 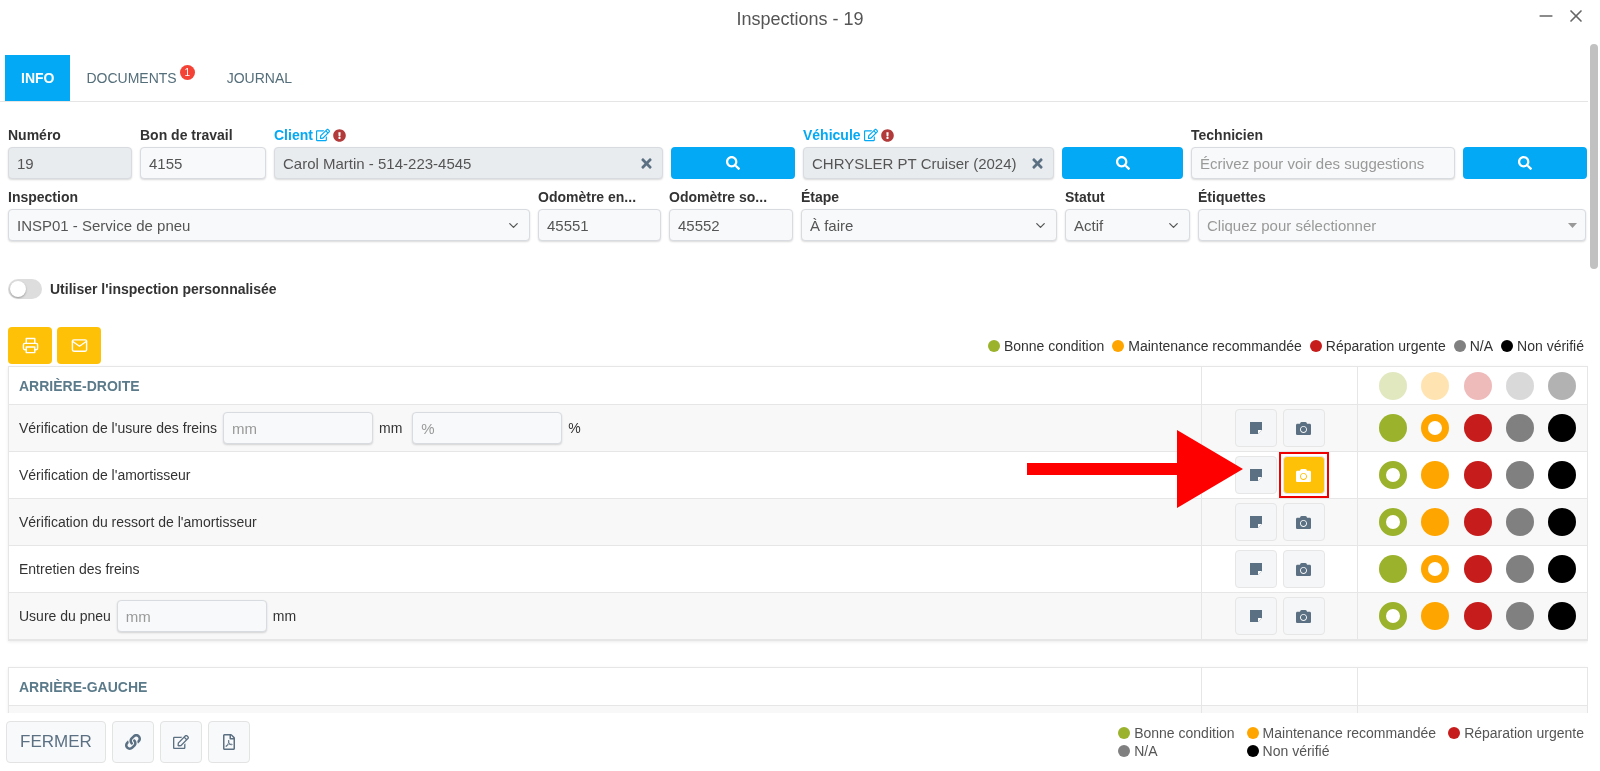 What do you see at coordinates (929, 225) in the screenshot?
I see `select-field: À faire` at bounding box center [929, 225].